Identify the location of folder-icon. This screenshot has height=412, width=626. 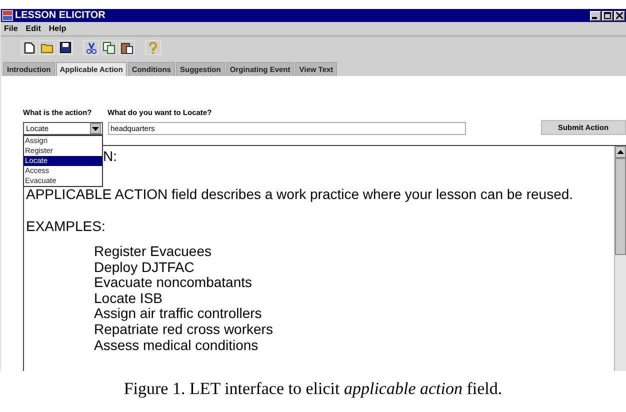
(47, 47).